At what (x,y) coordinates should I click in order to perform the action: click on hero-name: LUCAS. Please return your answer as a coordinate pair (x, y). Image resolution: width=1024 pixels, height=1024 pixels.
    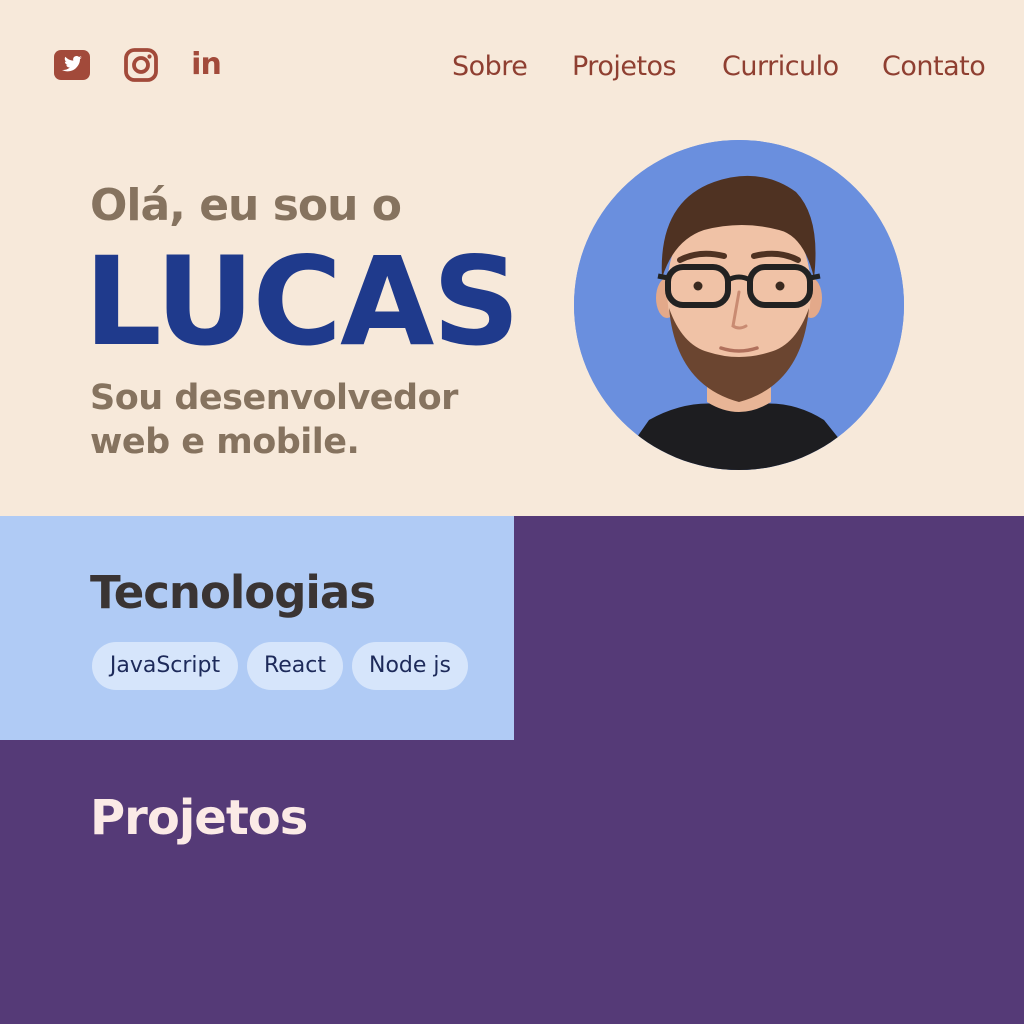
    Looking at the image, I should click on (302, 302).